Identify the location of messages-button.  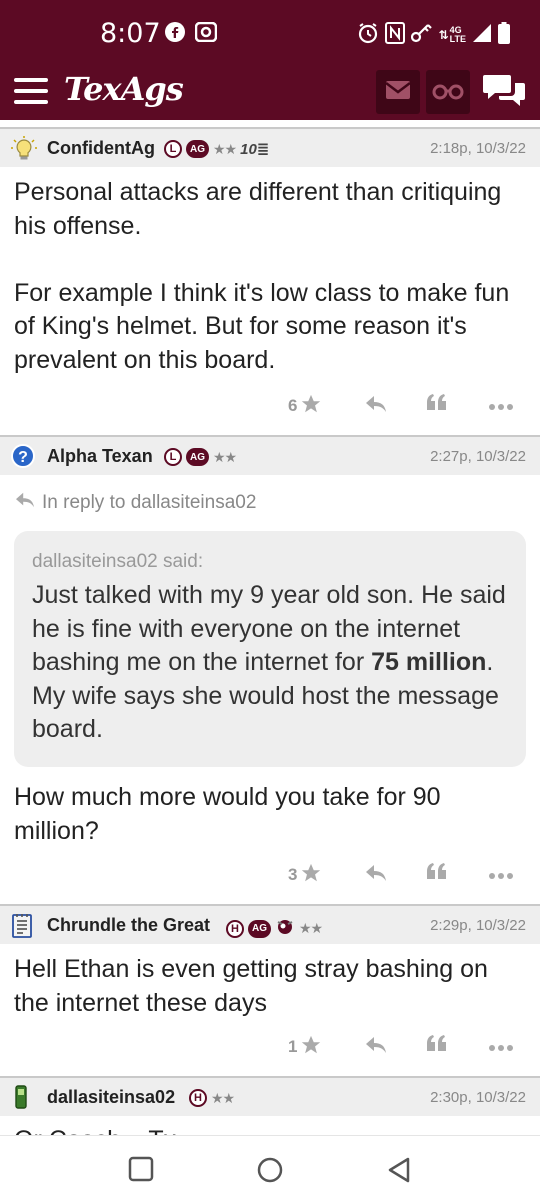
(398, 92).